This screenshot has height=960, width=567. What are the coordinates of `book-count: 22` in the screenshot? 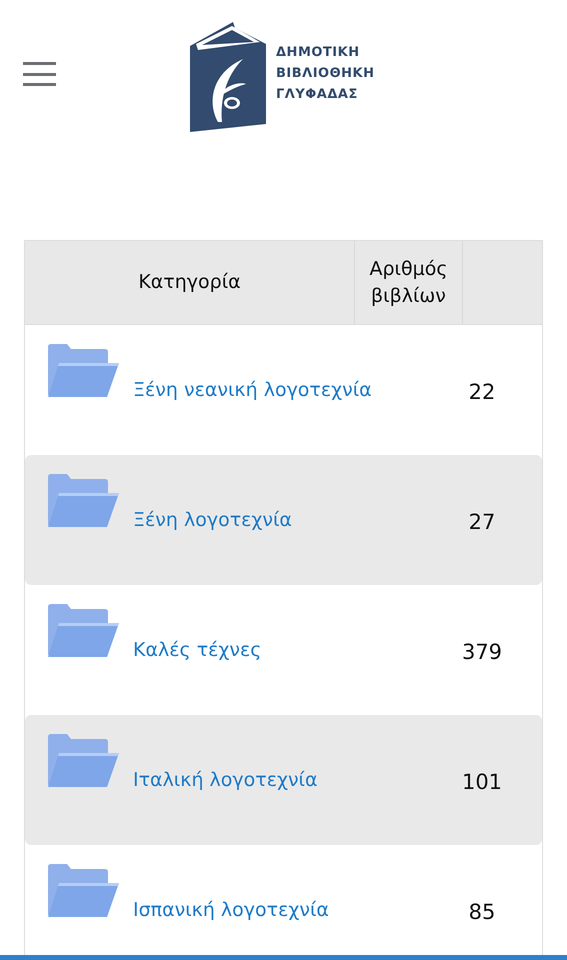 It's located at (482, 392).